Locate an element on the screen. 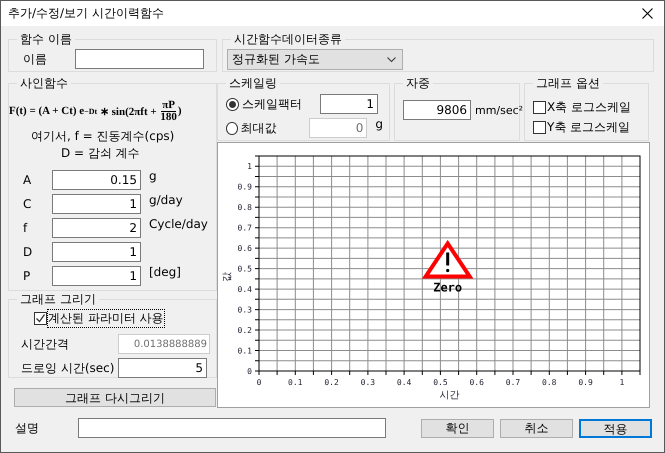 The width and height of the screenshot is (665, 453). parameter-label: C is located at coordinates (27, 204).